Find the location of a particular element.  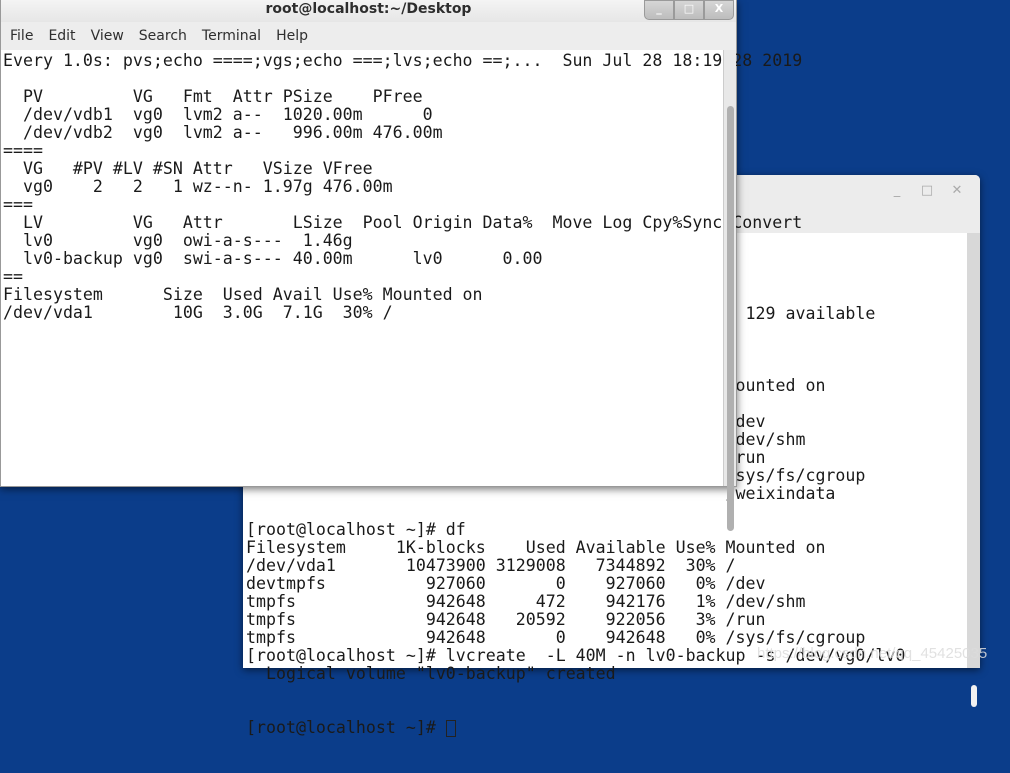

terminal-line: /dev/vdb2 vg0 lvm2 a-- 996.00m 476.00m is located at coordinates (223, 132).